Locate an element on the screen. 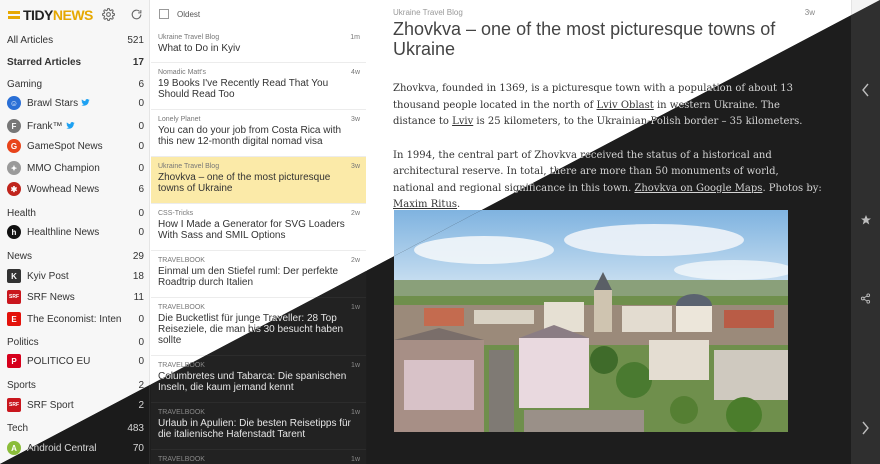  item-age: 2w is located at coordinates (355, 260).